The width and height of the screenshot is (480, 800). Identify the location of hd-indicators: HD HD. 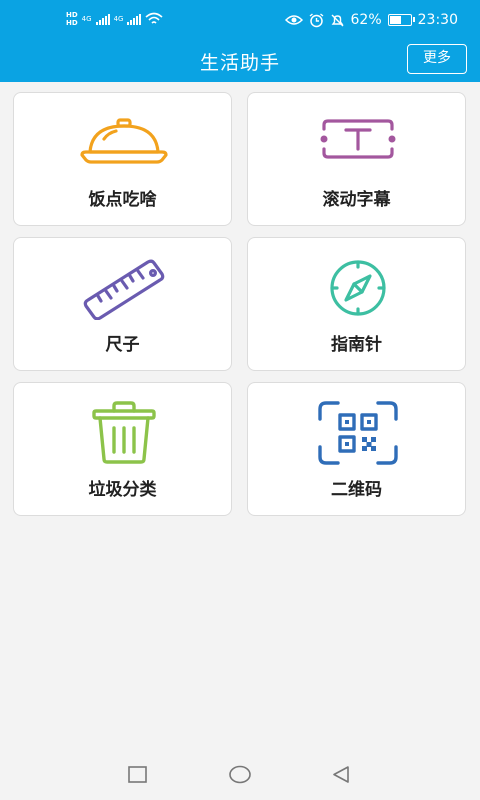
(72, 19).